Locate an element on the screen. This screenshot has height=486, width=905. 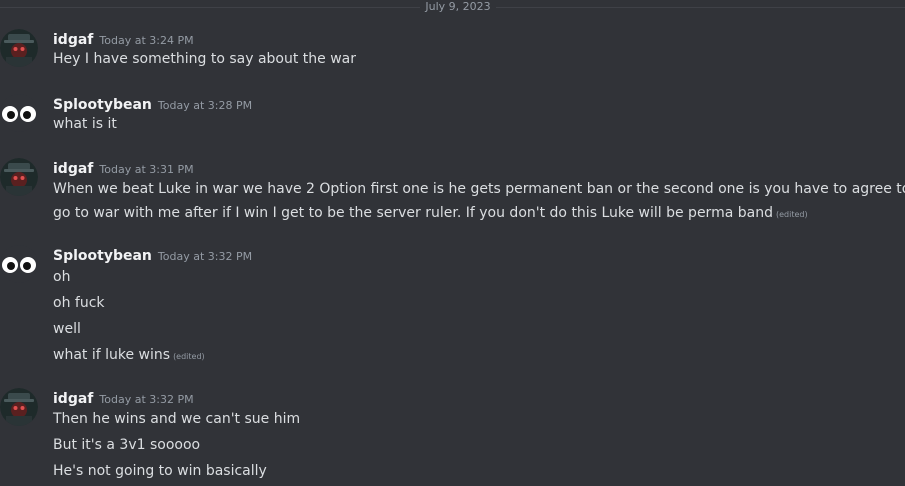
message-header: Splootybean Today at 3:32 PM is located at coordinates (152, 254).